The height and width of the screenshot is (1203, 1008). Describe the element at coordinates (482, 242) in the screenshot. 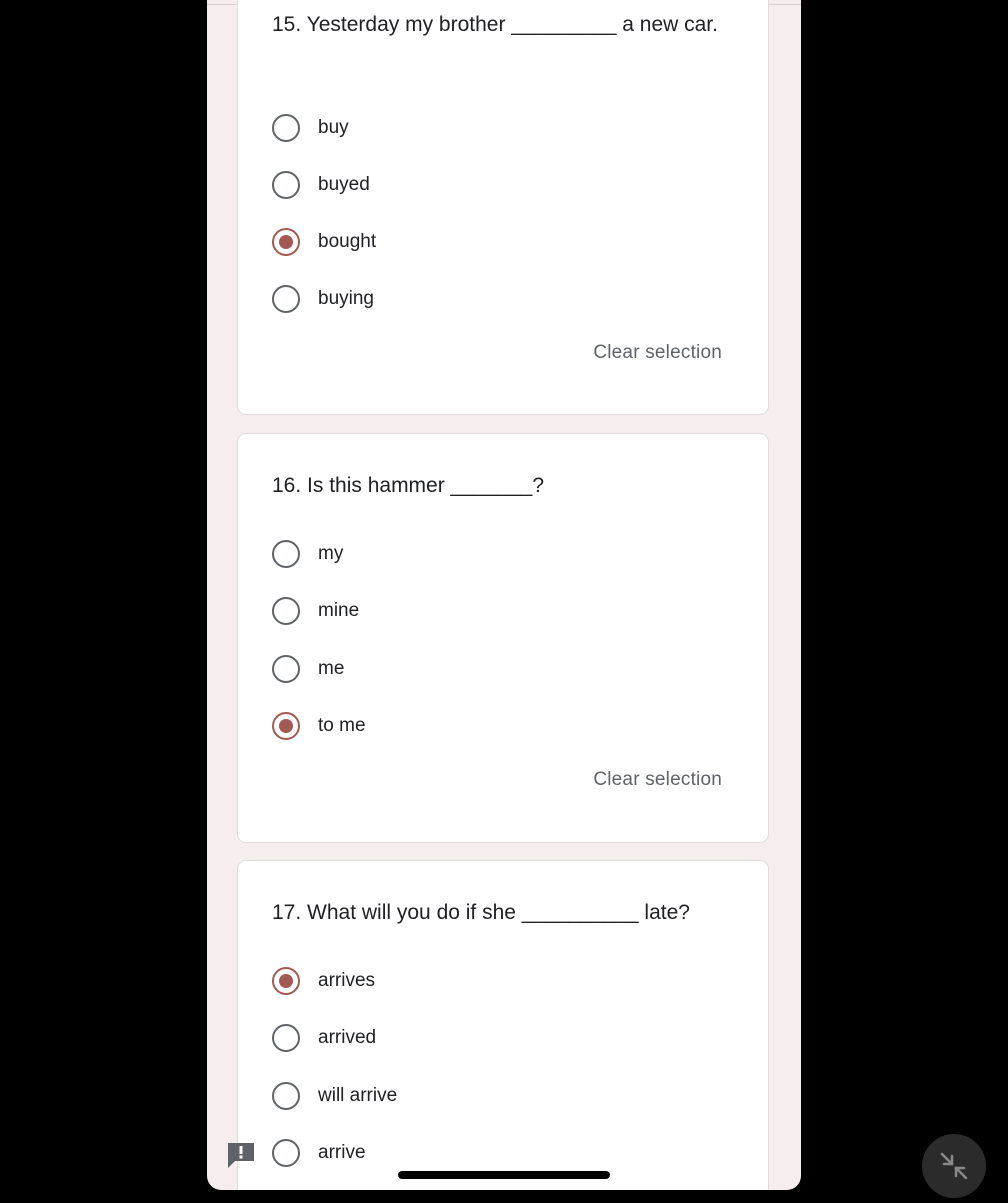

I see `option-bought: bought` at that location.